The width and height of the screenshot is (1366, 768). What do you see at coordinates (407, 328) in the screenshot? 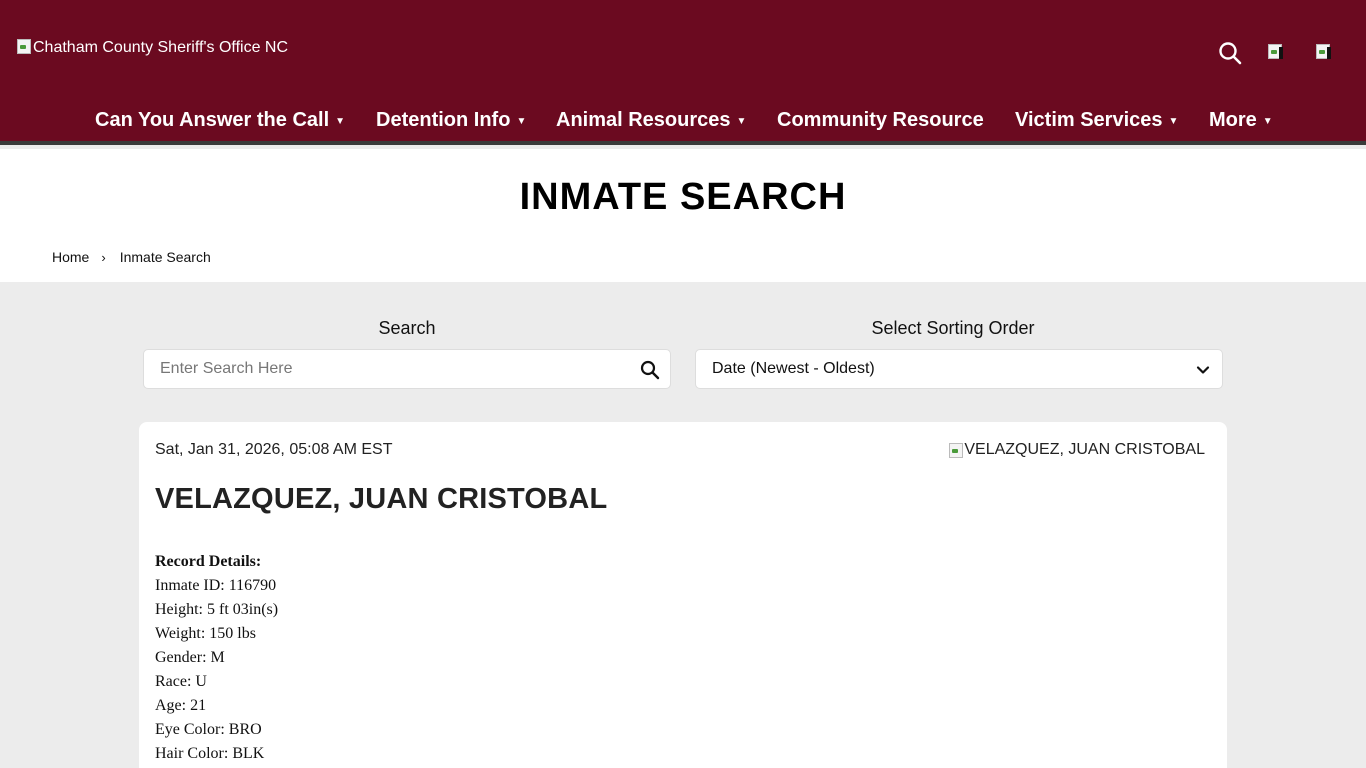
I see `search-label: Search` at bounding box center [407, 328].